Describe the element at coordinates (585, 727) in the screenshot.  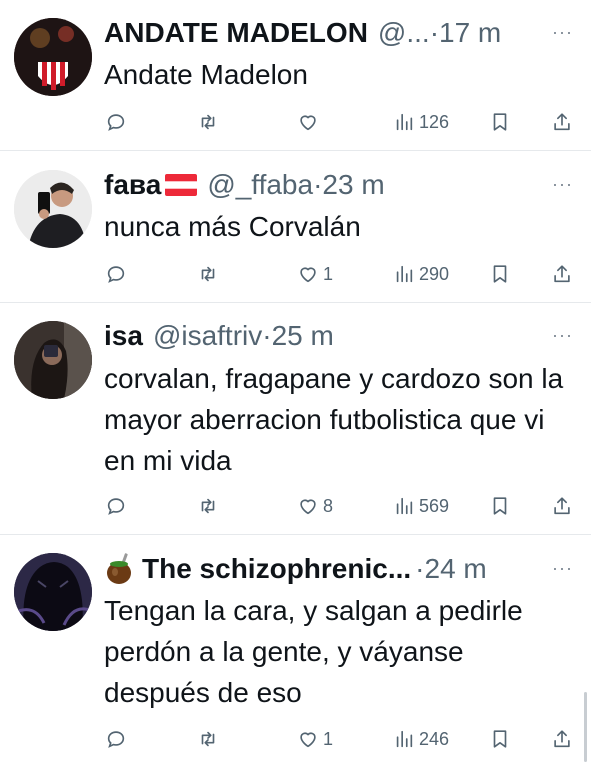
I see `scrollbar` at that location.